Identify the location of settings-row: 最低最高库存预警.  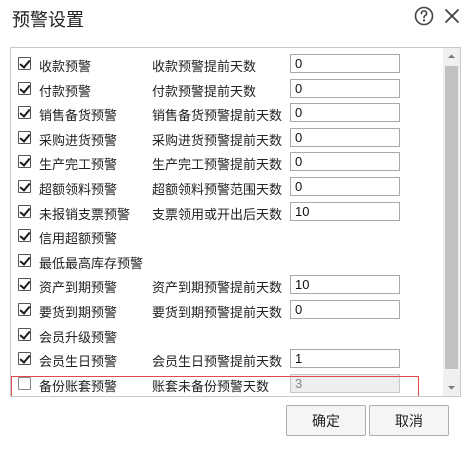
(226, 261).